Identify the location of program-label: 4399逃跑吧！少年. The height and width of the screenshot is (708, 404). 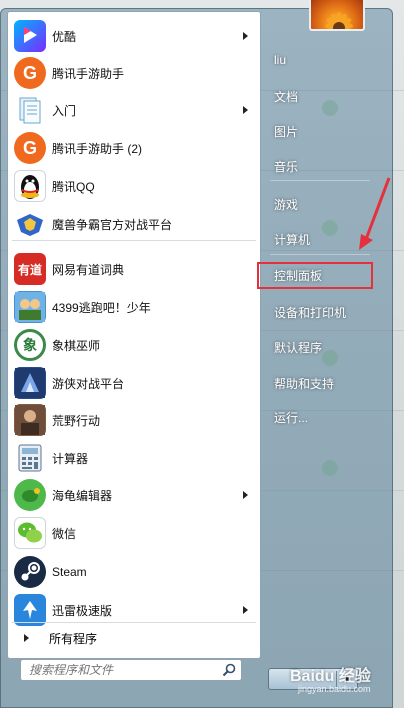
(101, 307).